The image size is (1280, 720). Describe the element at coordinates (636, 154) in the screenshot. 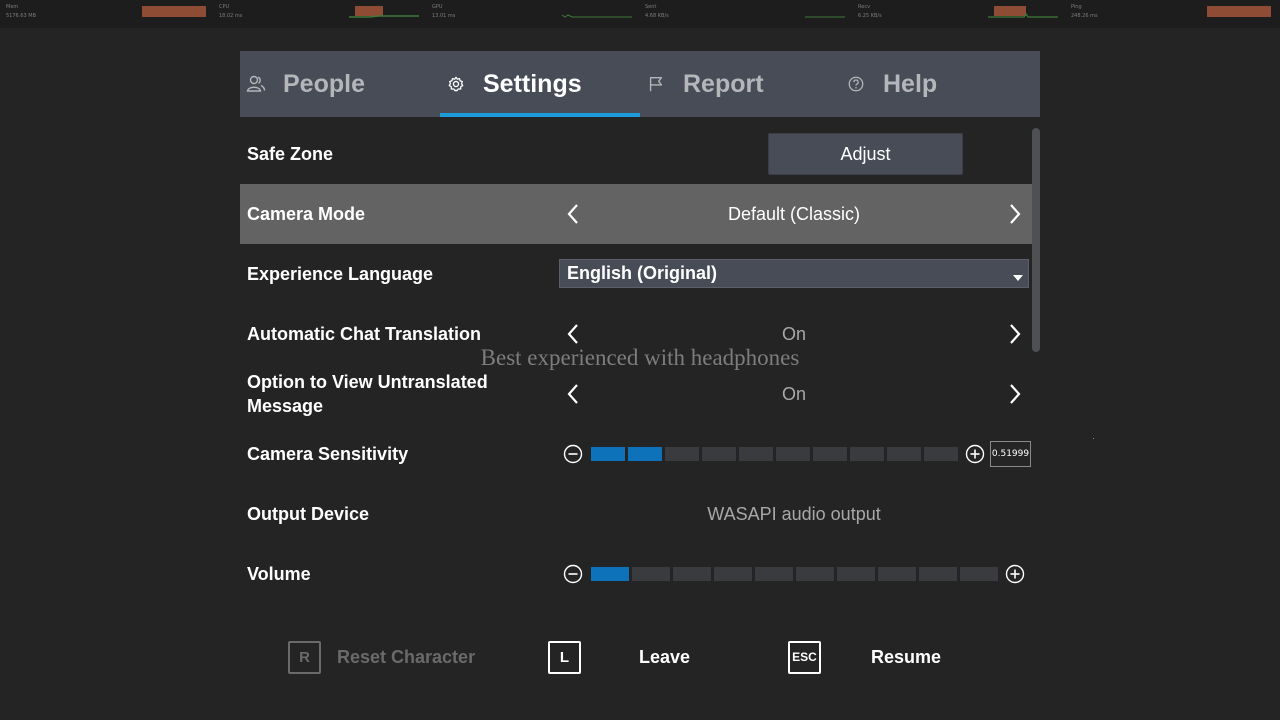

I see `setting-row-safe-zone: Safe Zone Adjust` at that location.